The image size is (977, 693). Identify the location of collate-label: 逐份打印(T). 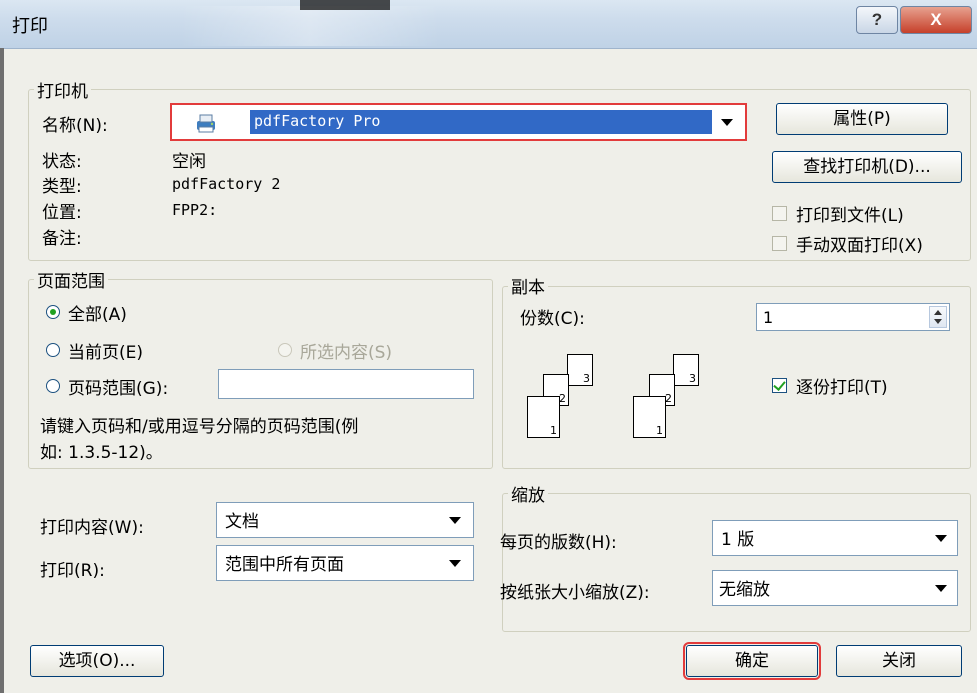
(842, 385).